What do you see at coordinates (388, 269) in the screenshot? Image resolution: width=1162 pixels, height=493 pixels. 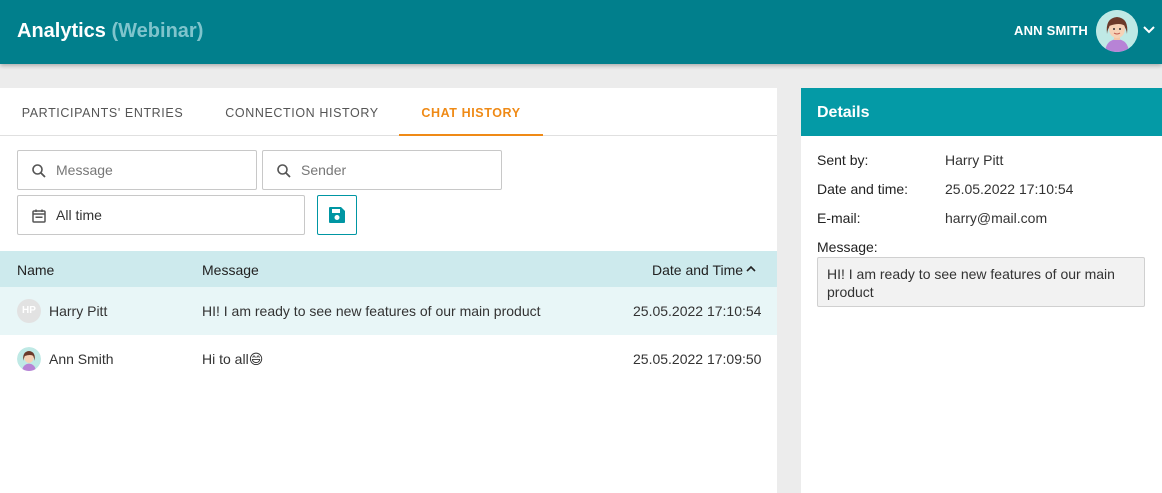 I see `table-header: Name Message Date and Time` at bounding box center [388, 269].